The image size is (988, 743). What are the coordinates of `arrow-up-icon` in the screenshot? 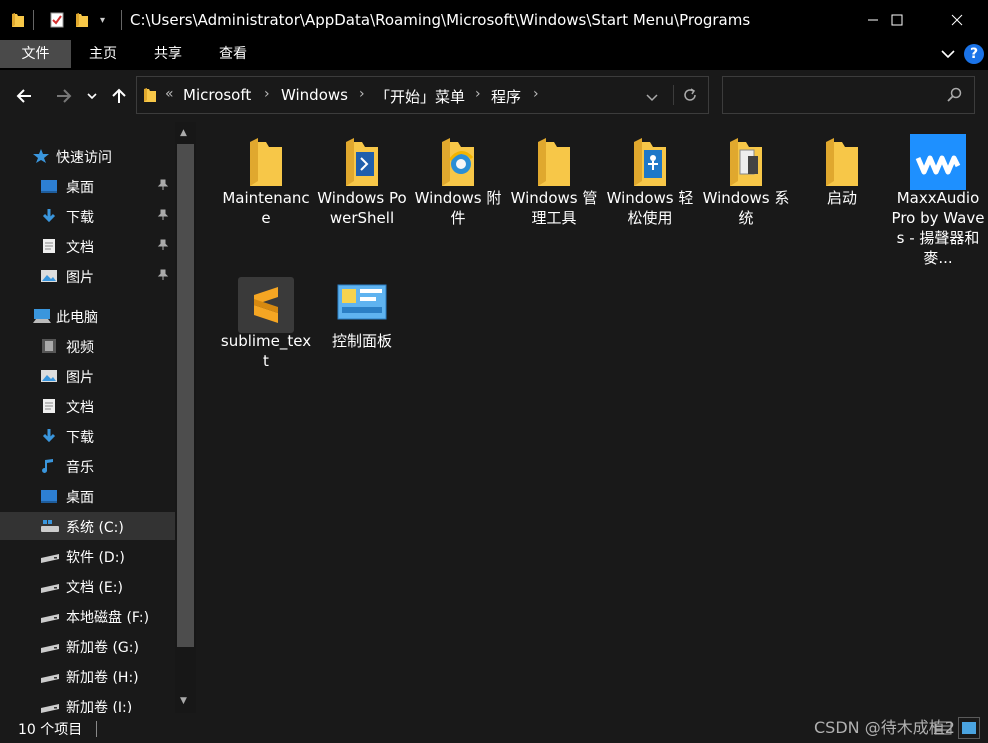 It's located at (119, 95).